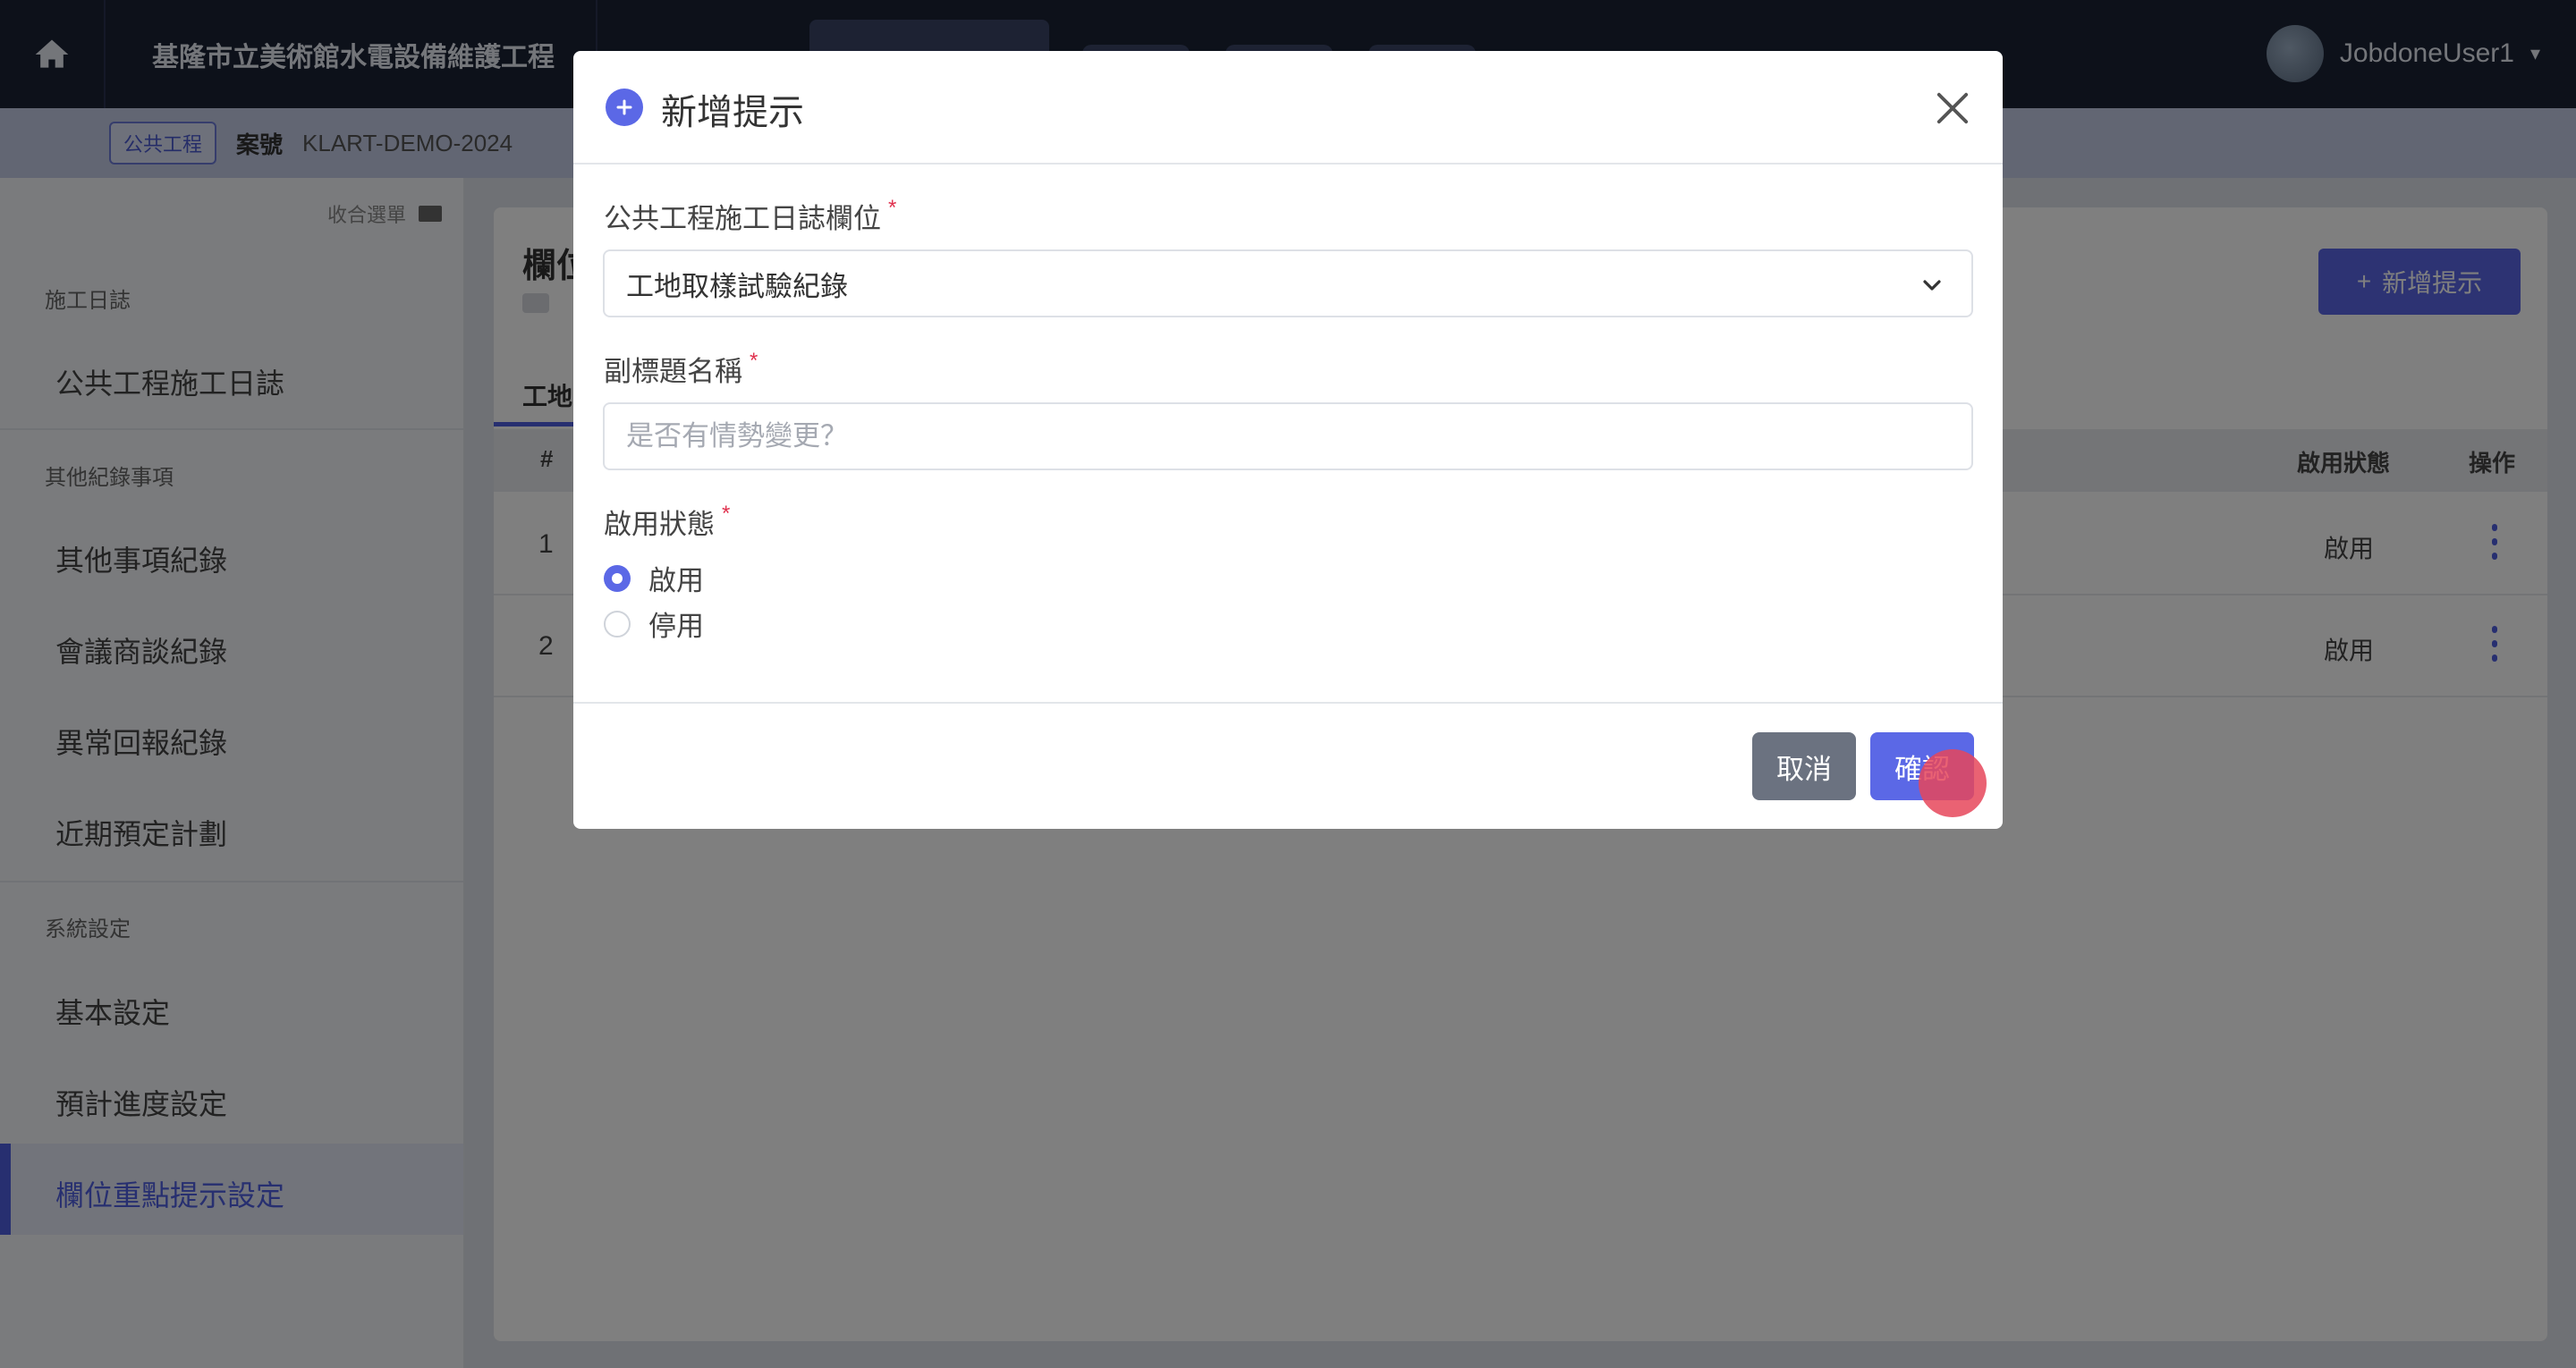 The width and height of the screenshot is (2576, 1368). Describe the element at coordinates (1288, 283) in the screenshot. I see `field-column-select: 工地取樣試驗紀錄` at that location.